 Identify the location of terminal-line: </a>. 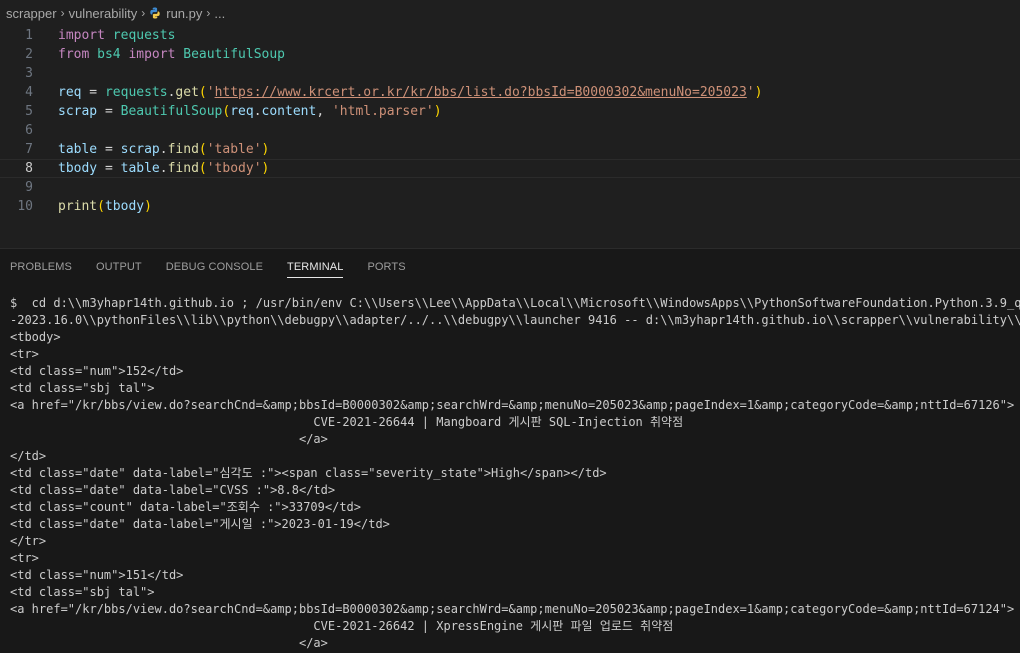
(169, 643).